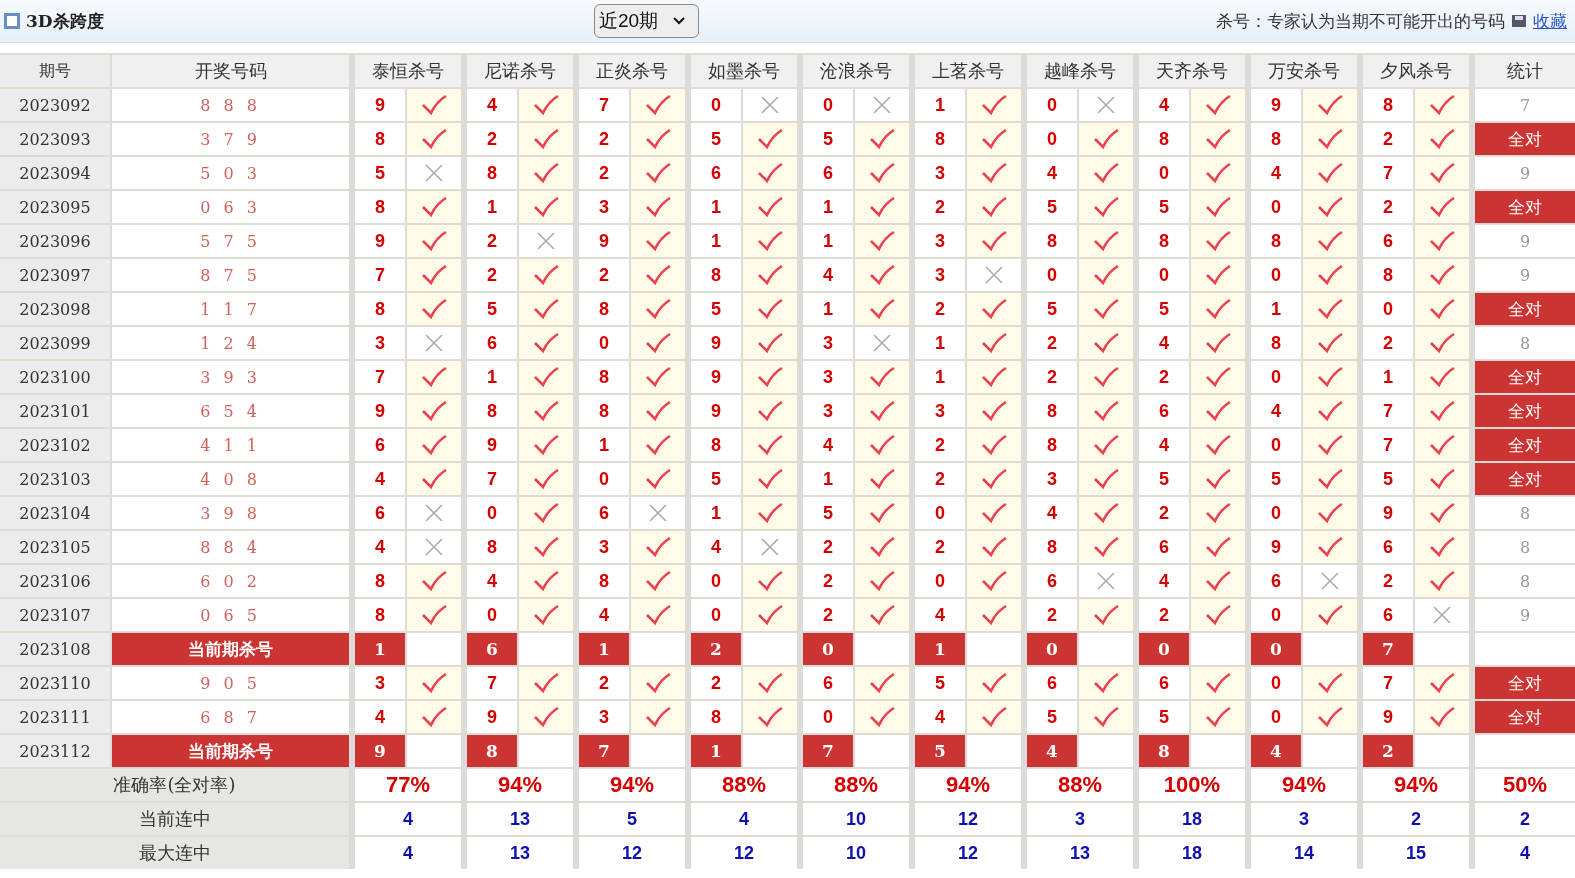 The image size is (1575, 878). What do you see at coordinates (1525, 853) in the screenshot?
I see `summary-value: 4` at bounding box center [1525, 853].